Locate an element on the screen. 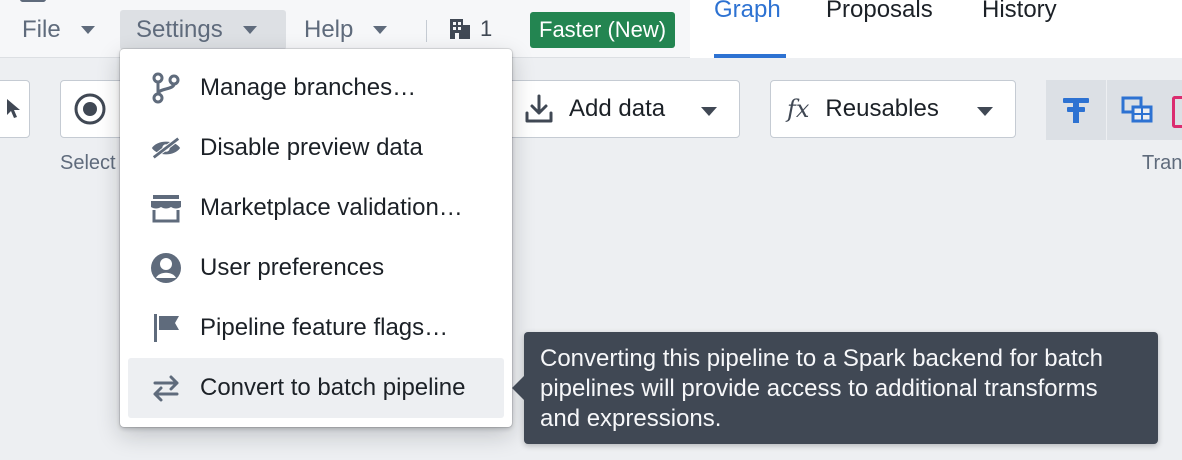 The image size is (1182, 460). menu-item-convert-to-batch-pipeline: Convert to batch pipeline is located at coordinates (316, 388).